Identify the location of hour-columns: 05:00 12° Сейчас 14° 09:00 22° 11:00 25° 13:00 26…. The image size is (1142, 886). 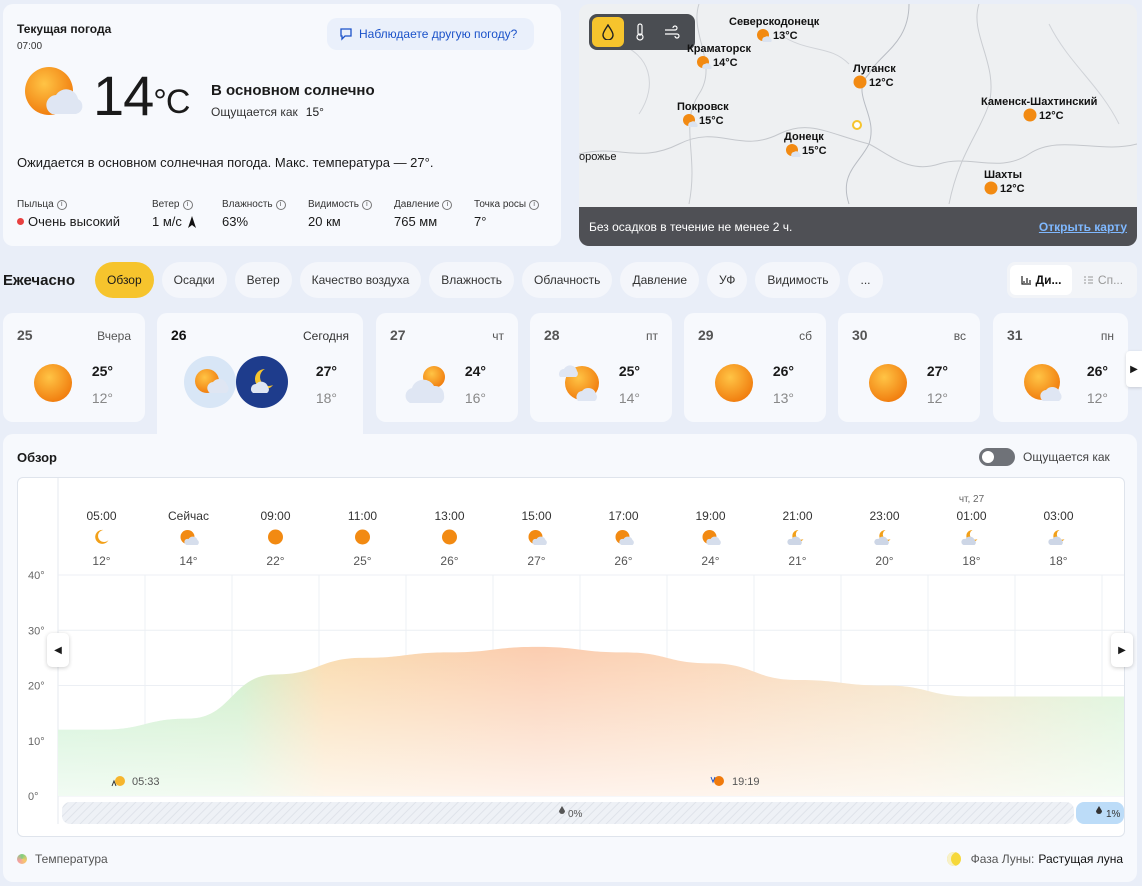
(579, 531).